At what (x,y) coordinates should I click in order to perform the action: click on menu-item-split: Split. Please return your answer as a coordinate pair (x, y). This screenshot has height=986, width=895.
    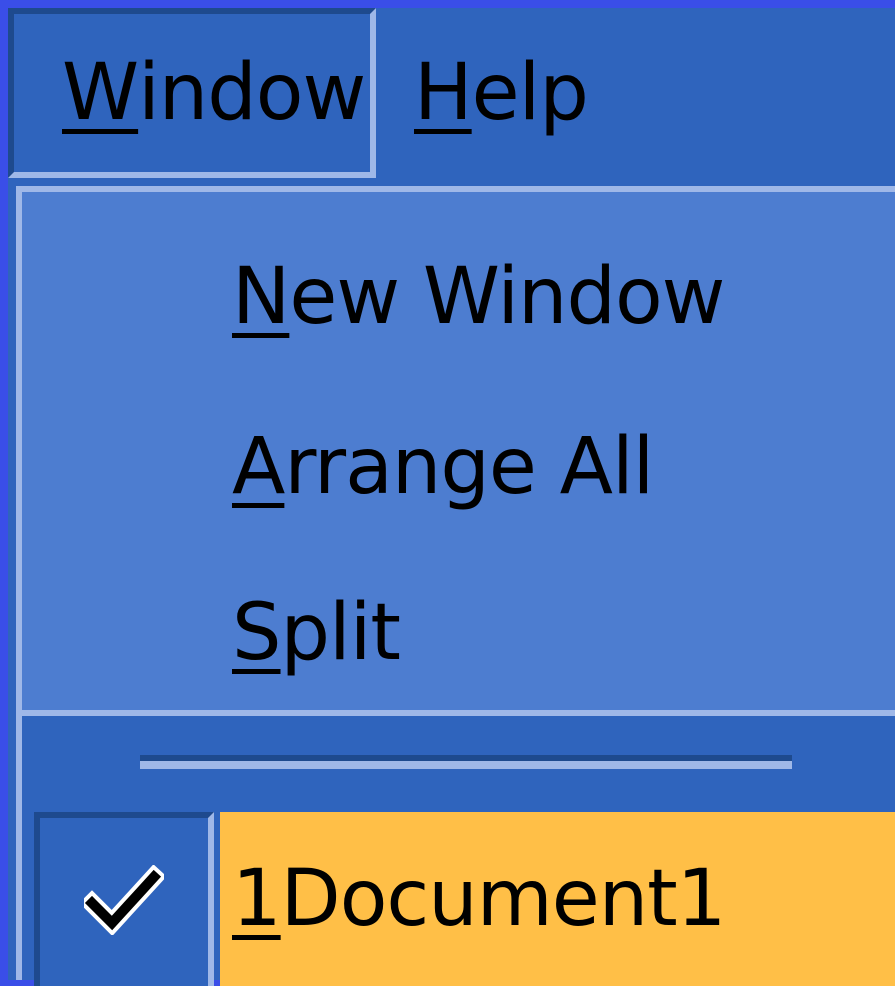
    Looking at the image, I should click on (316, 633).